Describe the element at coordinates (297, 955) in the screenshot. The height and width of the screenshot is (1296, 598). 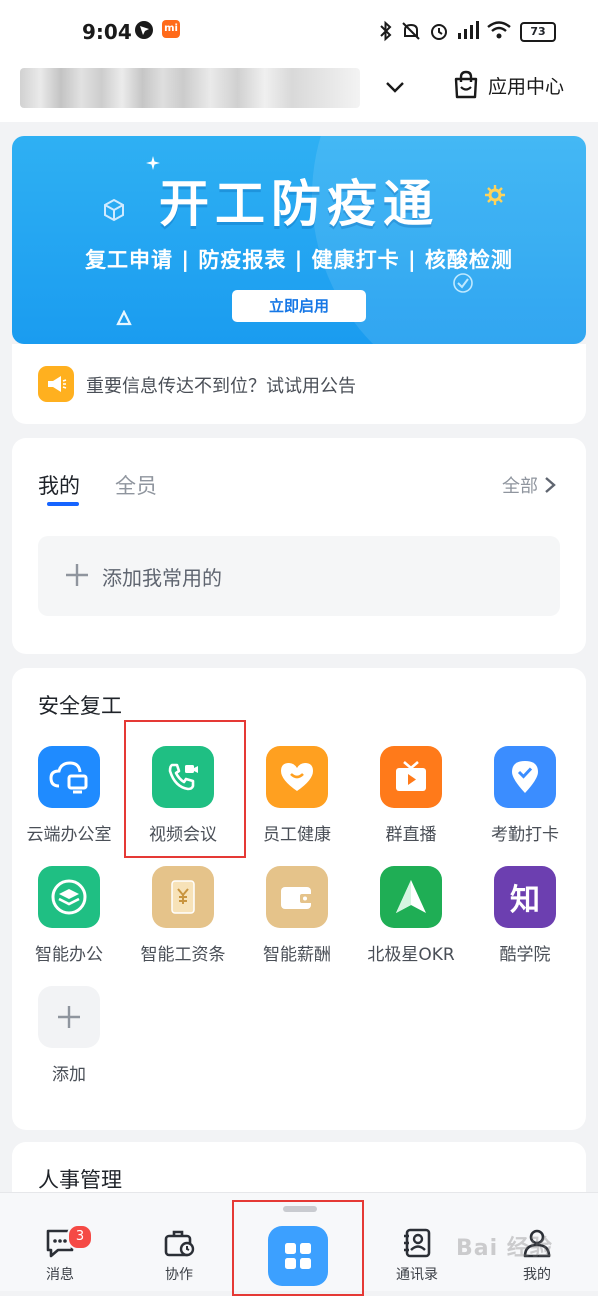
I see `app-label: 智能薪酬` at that location.